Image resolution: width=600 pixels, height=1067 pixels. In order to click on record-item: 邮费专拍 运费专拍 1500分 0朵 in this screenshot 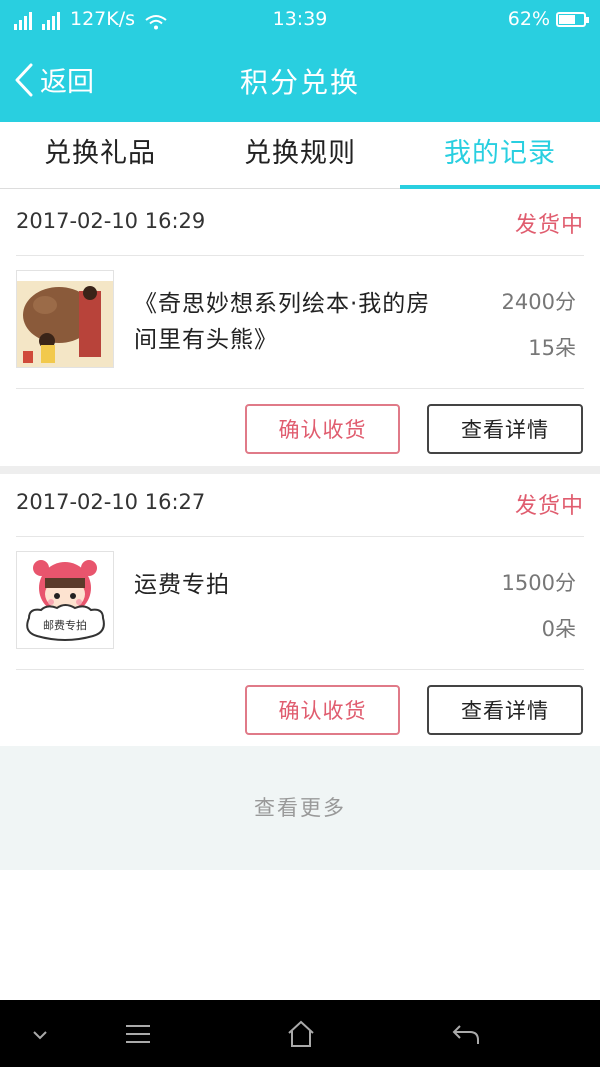, I will do `click(300, 603)`.